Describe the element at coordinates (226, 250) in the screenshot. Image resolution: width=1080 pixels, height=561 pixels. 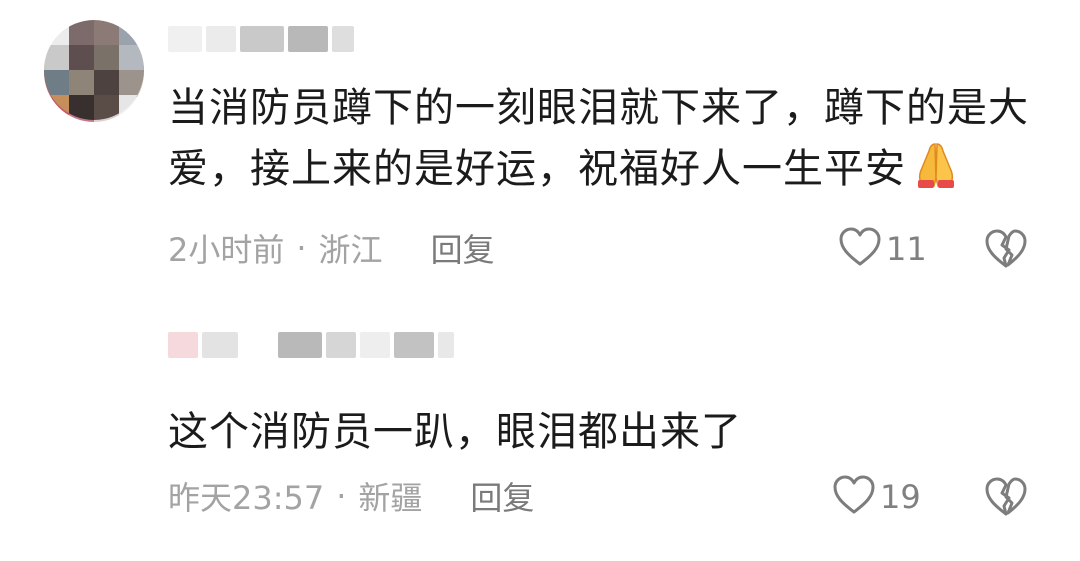
I see `comment-time: 2小时前` at that location.